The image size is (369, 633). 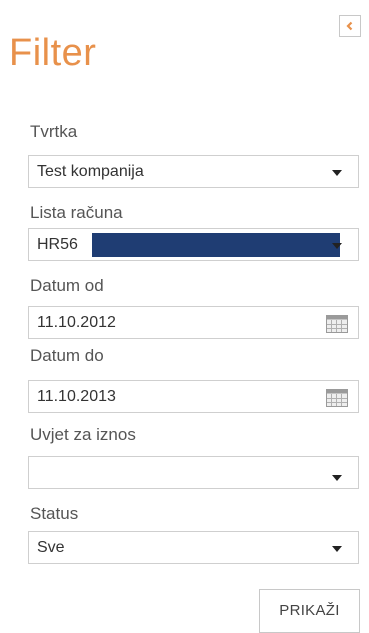 What do you see at coordinates (193, 396) in the screenshot?
I see `date-to-input: 11.10.2013` at bounding box center [193, 396].